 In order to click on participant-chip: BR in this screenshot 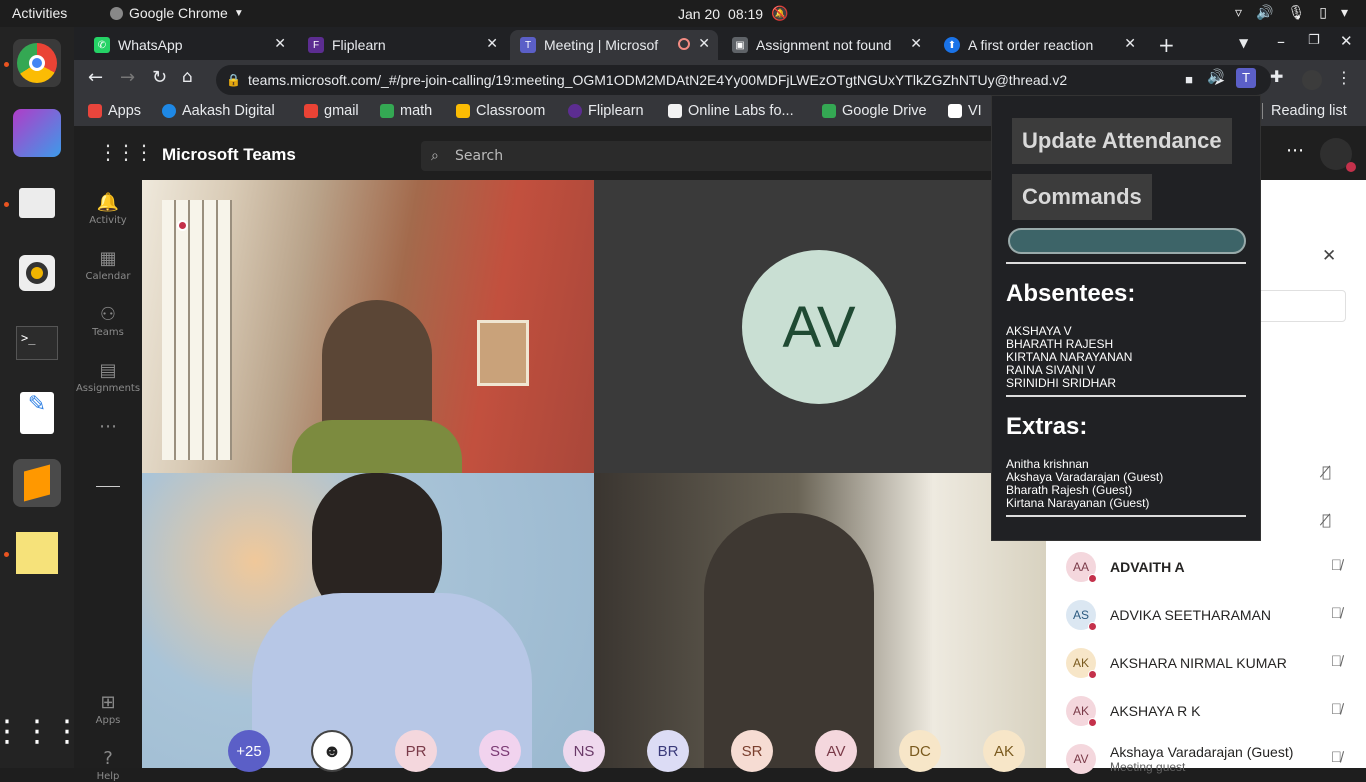, I will do `click(668, 751)`.